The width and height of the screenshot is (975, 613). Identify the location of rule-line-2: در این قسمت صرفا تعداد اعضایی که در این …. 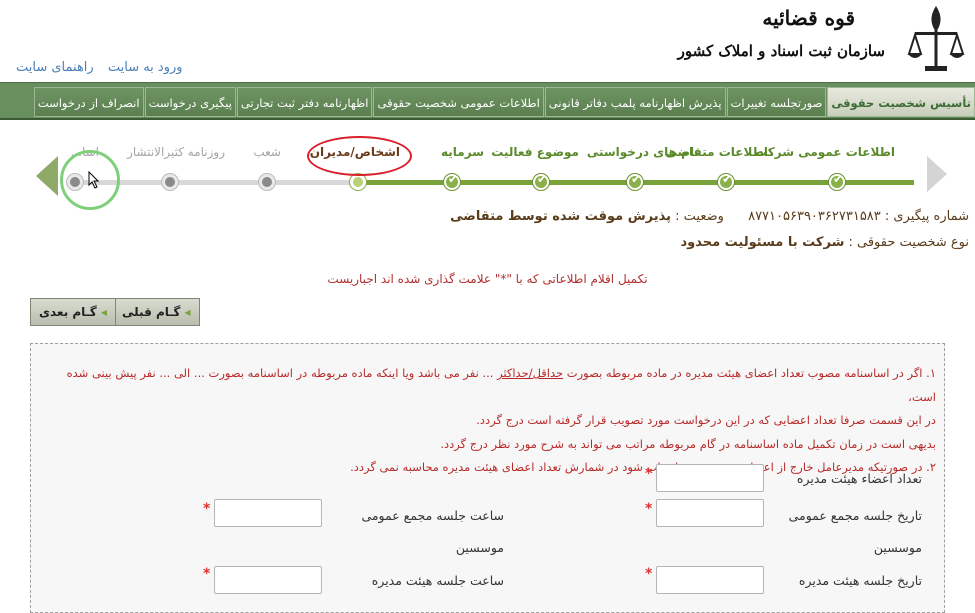
(706, 420).